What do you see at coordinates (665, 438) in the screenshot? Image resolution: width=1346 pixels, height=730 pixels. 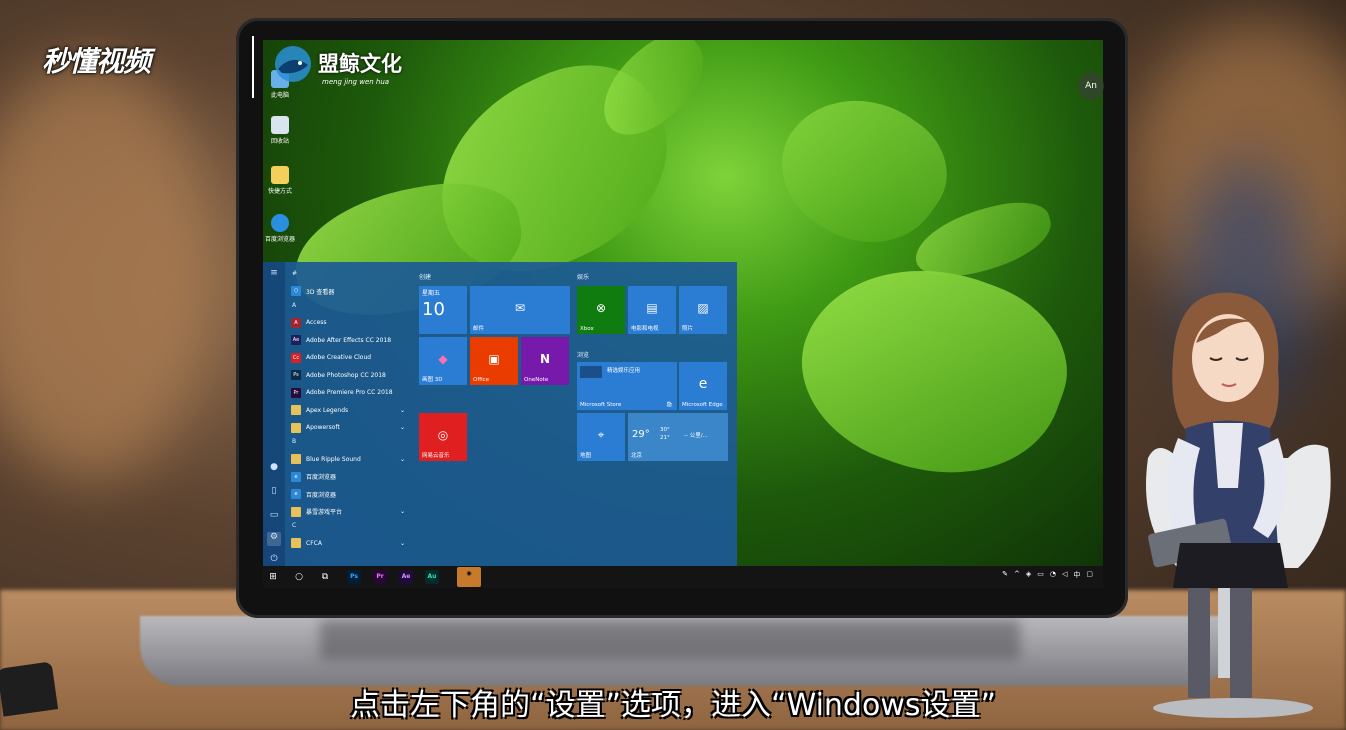 I see `weather-low: 21°` at bounding box center [665, 438].